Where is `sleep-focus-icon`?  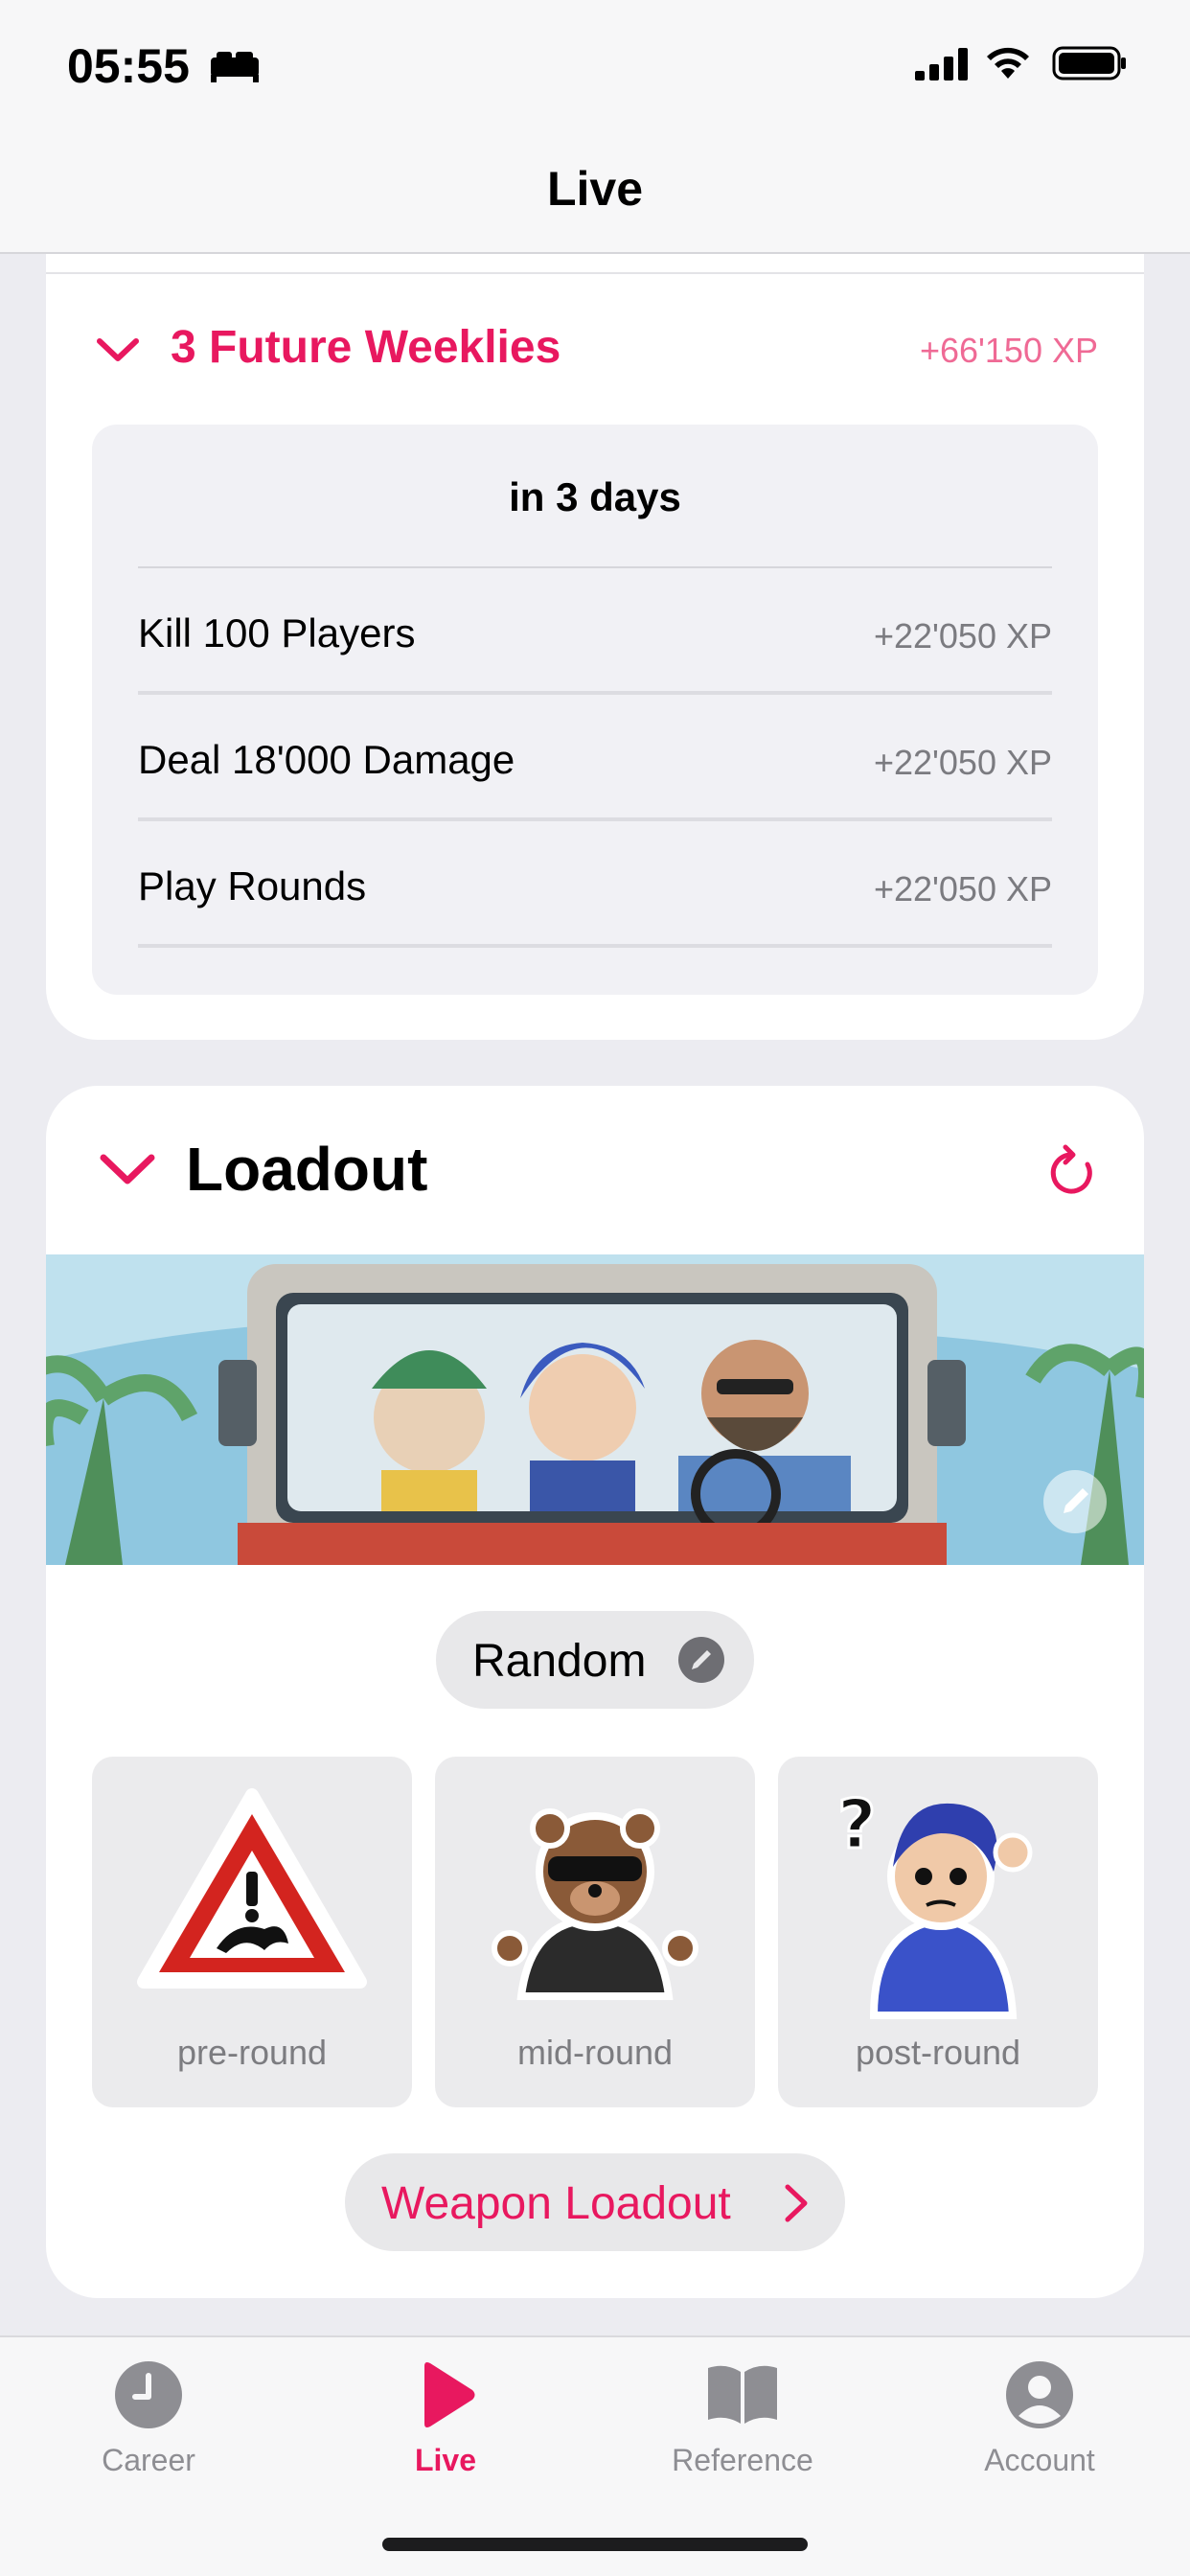
sleep-focus-icon is located at coordinates (235, 67).